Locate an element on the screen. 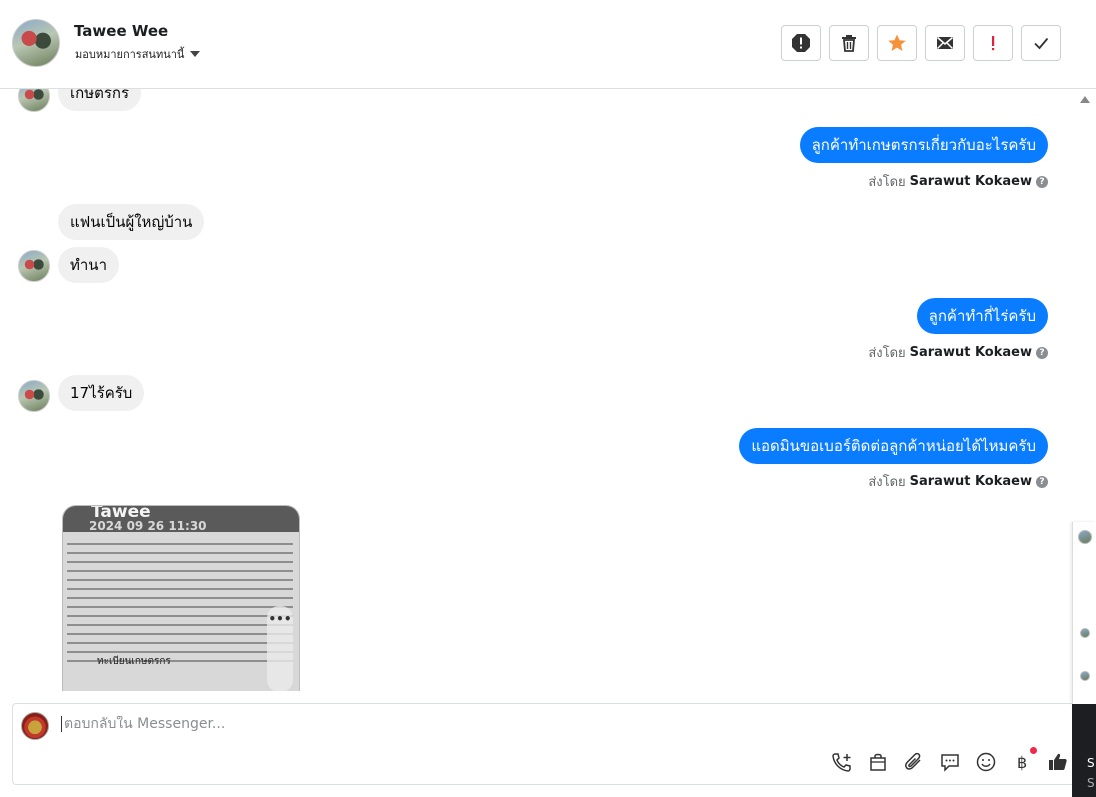 The image size is (1096, 797). notification-dot is located at coordinates (1033, 750).